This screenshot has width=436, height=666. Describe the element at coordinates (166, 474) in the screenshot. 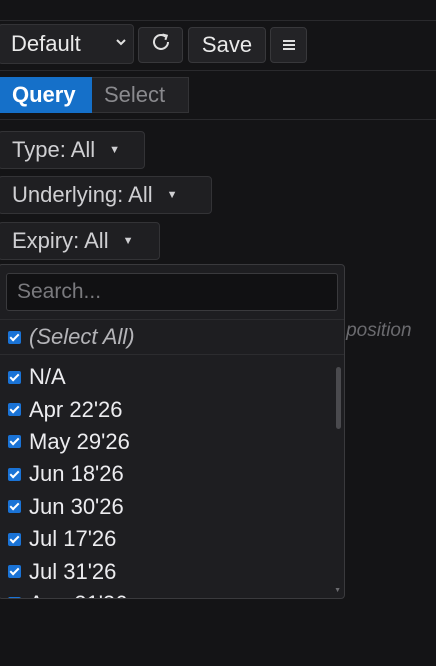

I see `list-item: Jun 18'26` at that location.